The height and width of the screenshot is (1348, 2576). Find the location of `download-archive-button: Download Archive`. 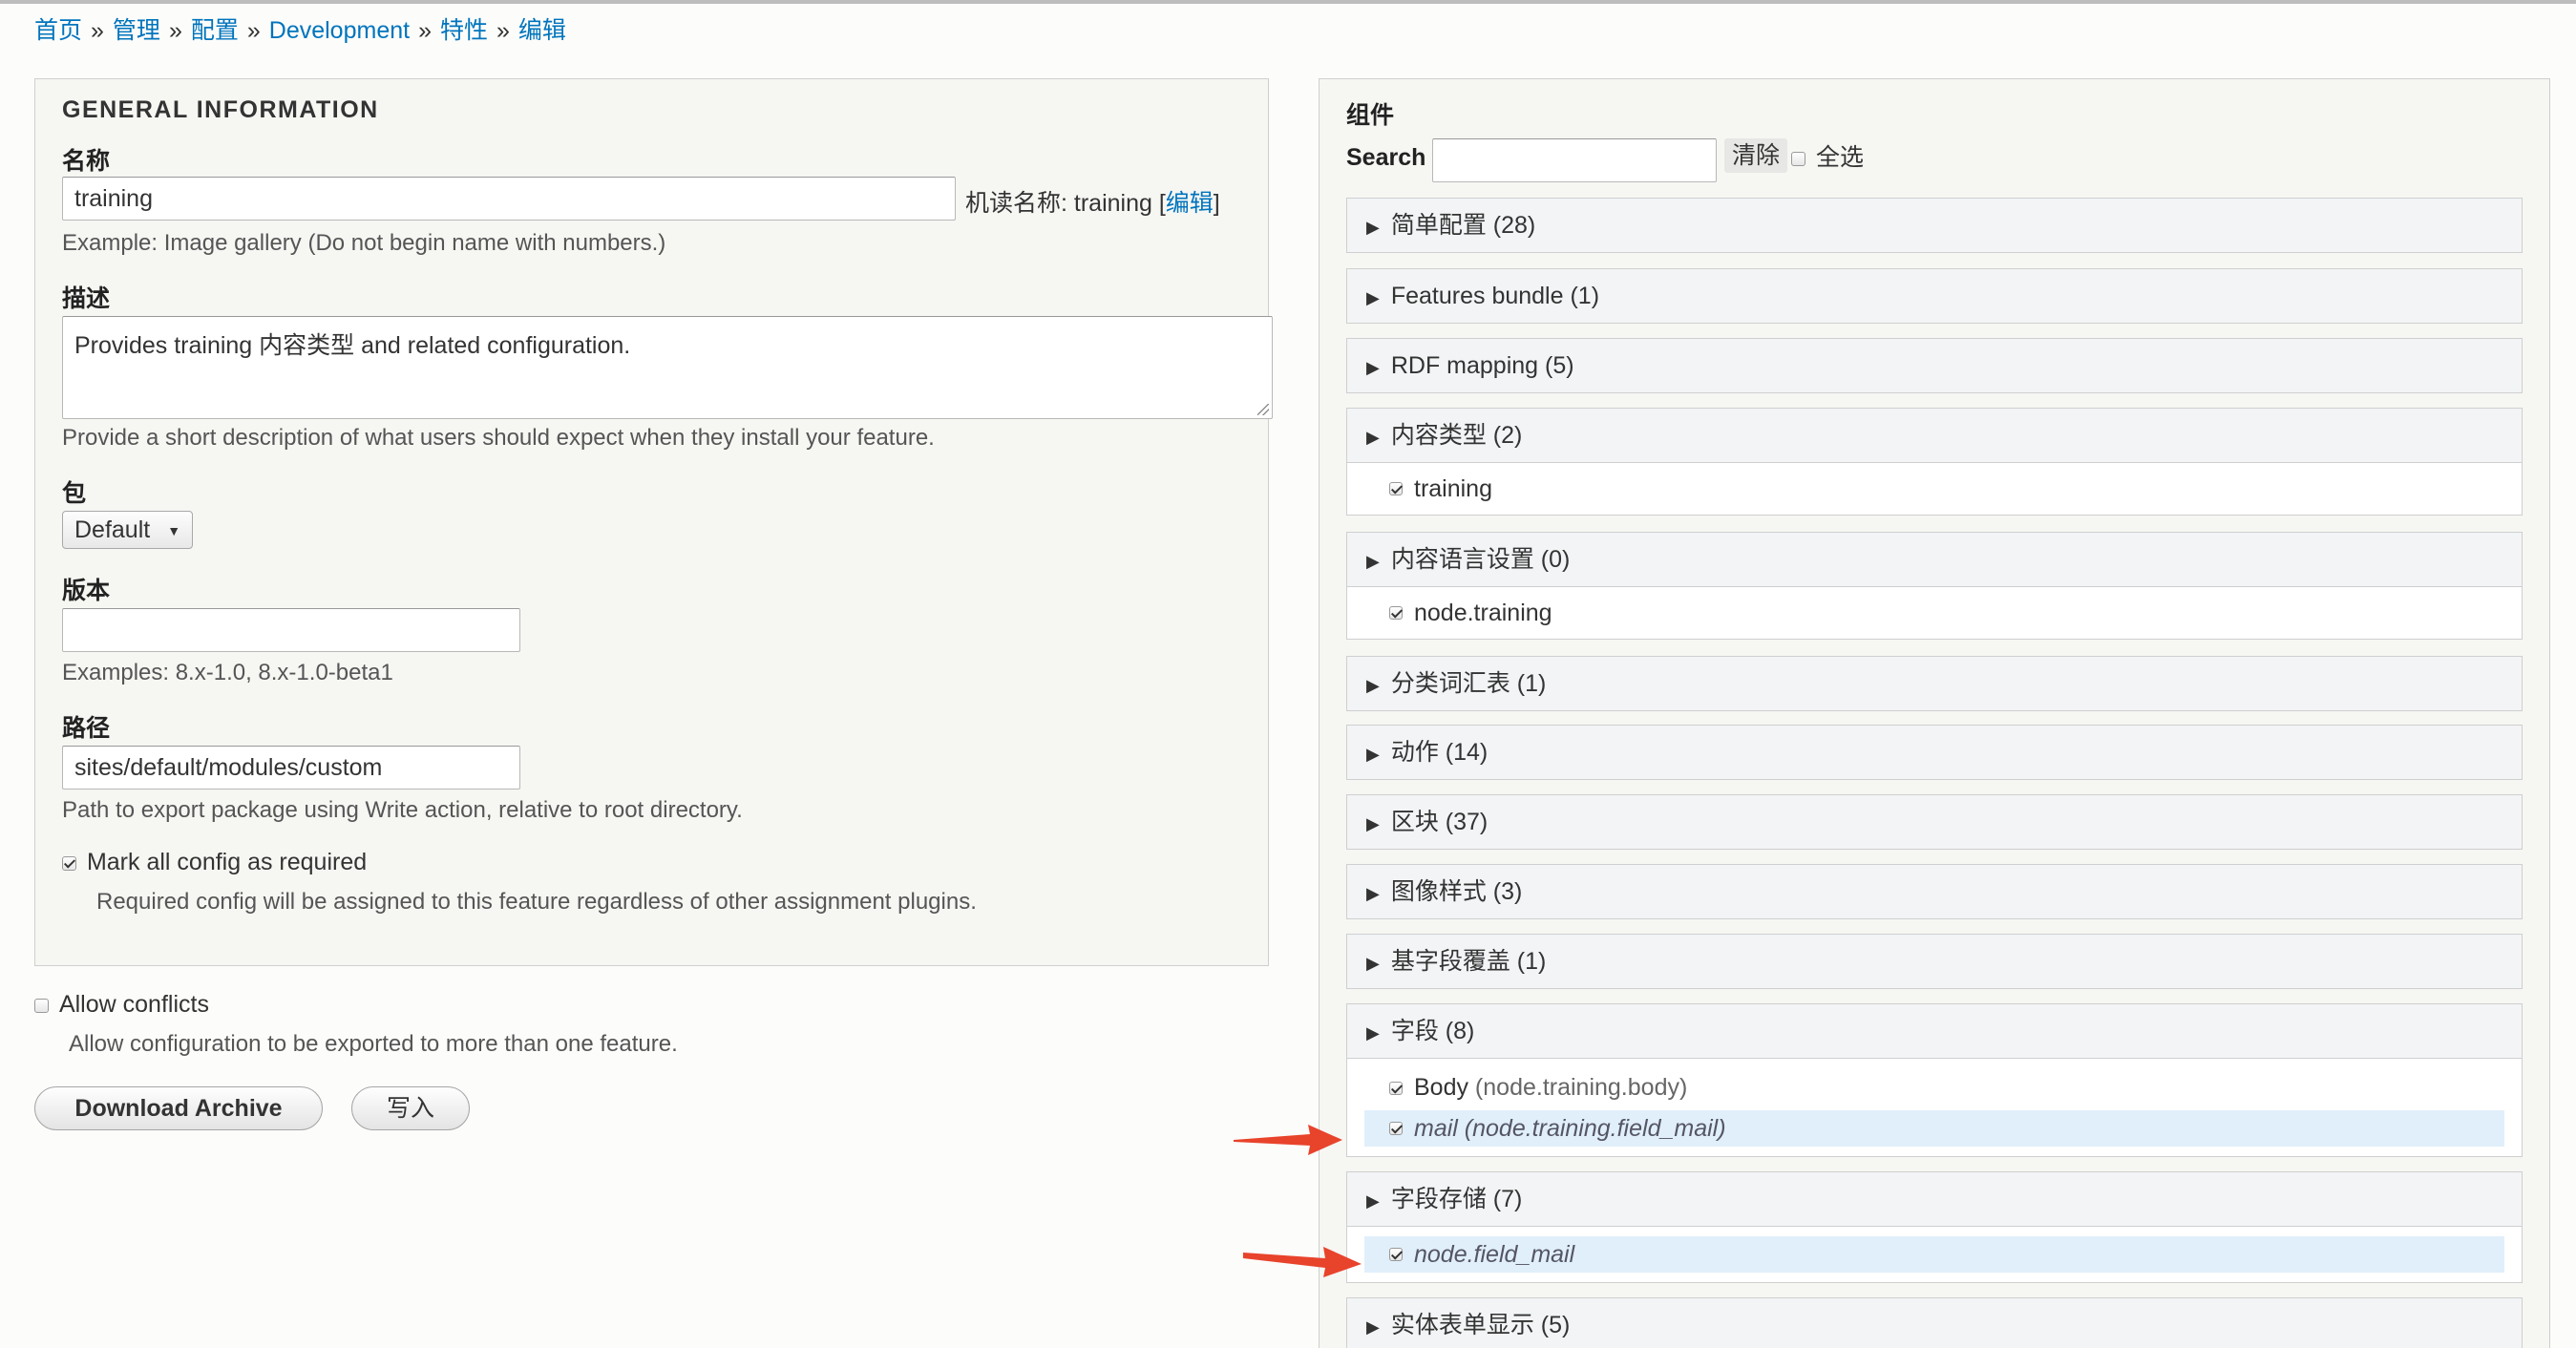

download-archive-button: Download Archive is located at coordinates (178, 1108).